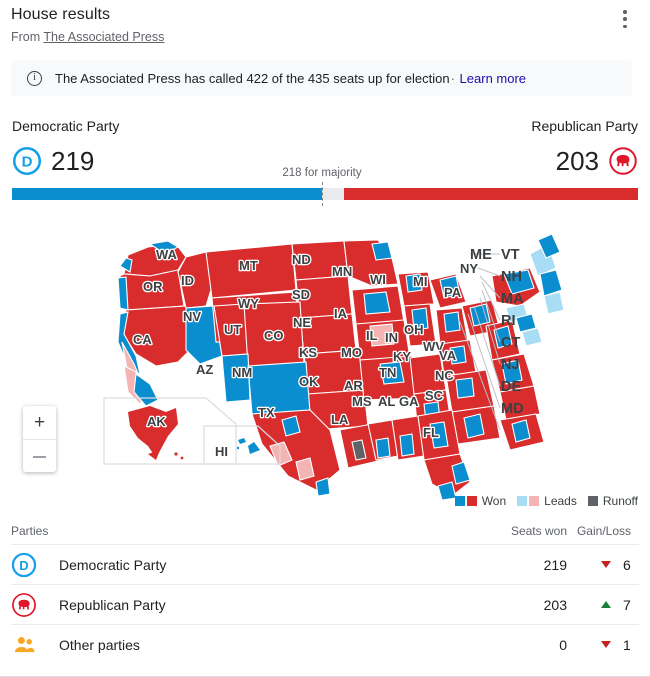 This screenshot has height=677, width=650. What do you see at coordinates (491, 194) in the screenshot?
I see `republican-bar-segment` at bounding box center [491, 194].